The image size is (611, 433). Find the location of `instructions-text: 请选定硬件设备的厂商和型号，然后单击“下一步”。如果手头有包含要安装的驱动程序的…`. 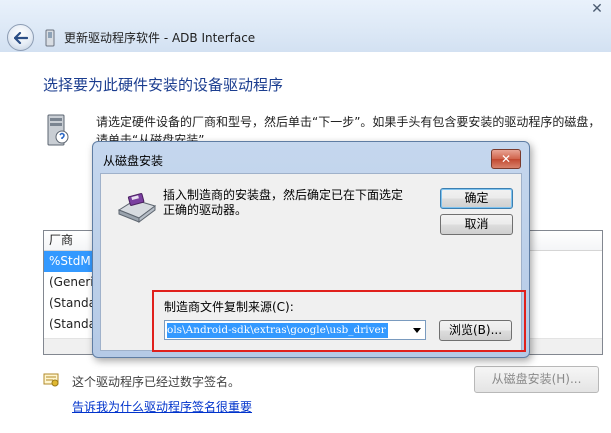

instructions-text: 请选定硬件设备的厂商和型号，然后单击“下一步”。如果手头有包含要安装的驱动程序的… is located at coordinates (348, 129).